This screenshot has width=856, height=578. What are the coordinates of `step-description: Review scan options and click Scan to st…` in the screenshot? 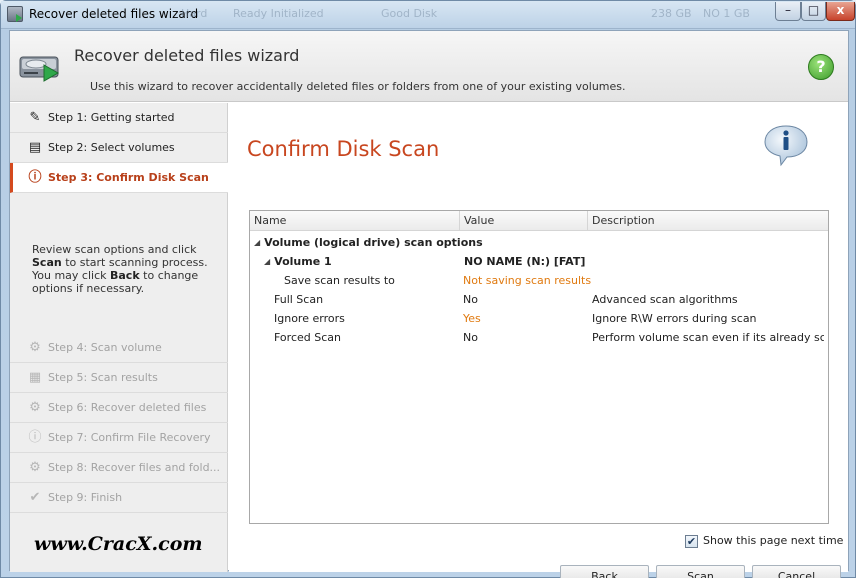 It's located at (122, 269).